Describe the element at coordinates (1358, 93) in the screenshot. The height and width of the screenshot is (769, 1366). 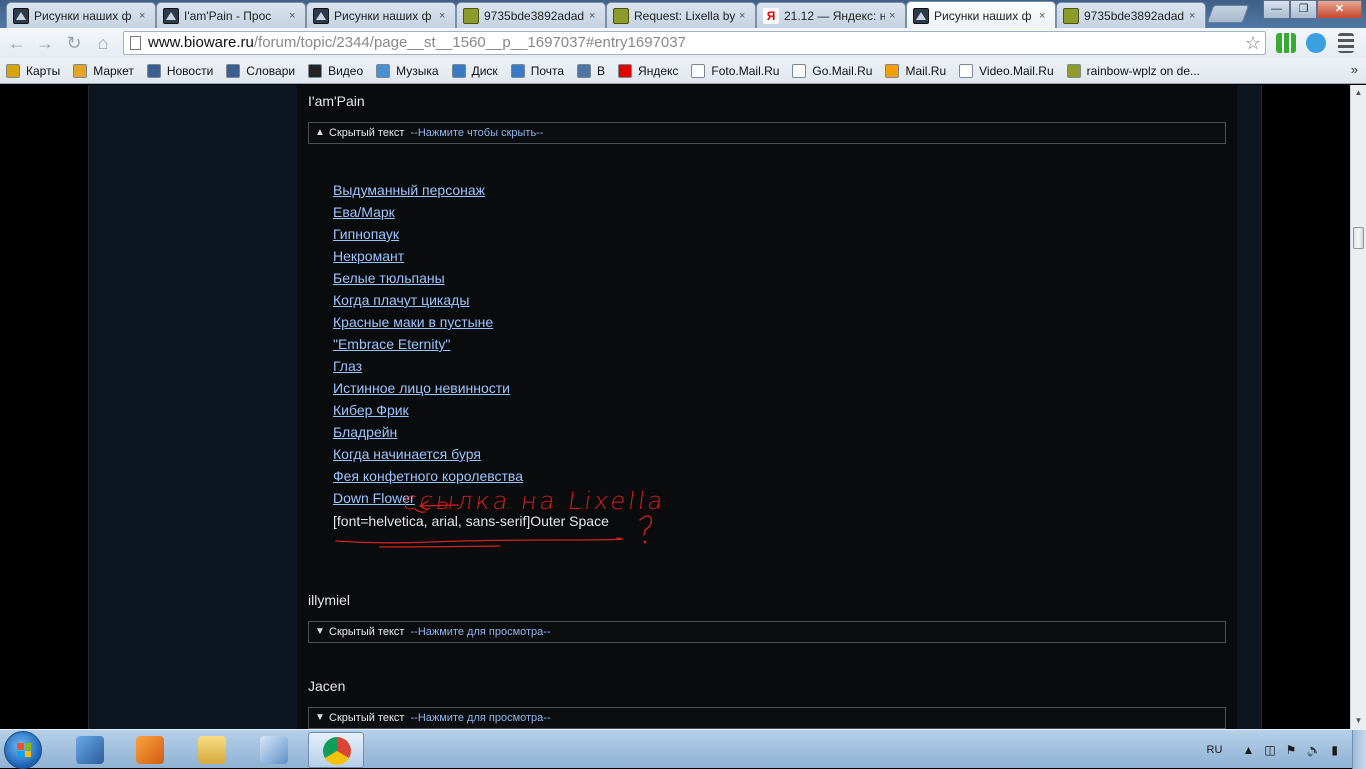
I see `scroll-up-icon: ▲` at that location.